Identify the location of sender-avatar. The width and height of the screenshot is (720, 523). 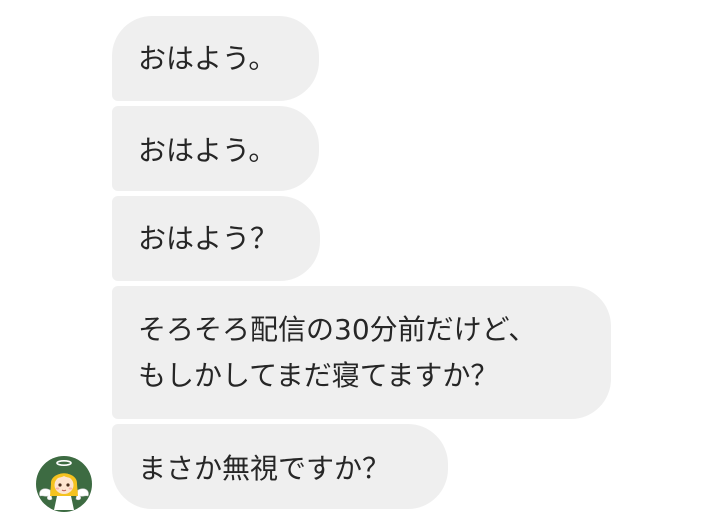
(64, 484).